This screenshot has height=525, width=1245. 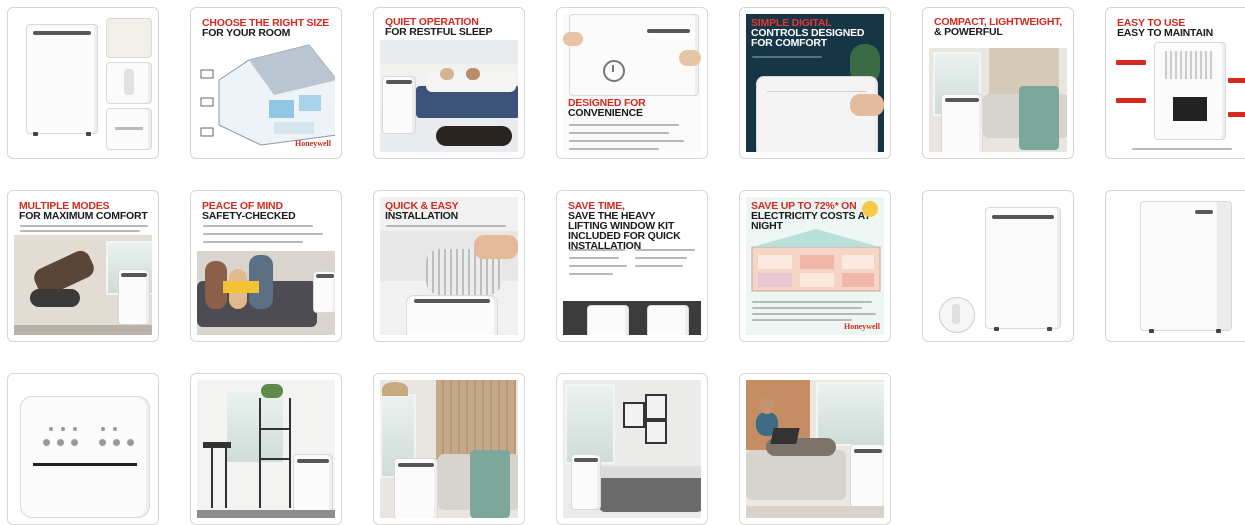 I want to click on gallery-thumbnail-8: MULTIPLE MODES FOR MAXIMUM COMFORT, so click(x=83, y=266).